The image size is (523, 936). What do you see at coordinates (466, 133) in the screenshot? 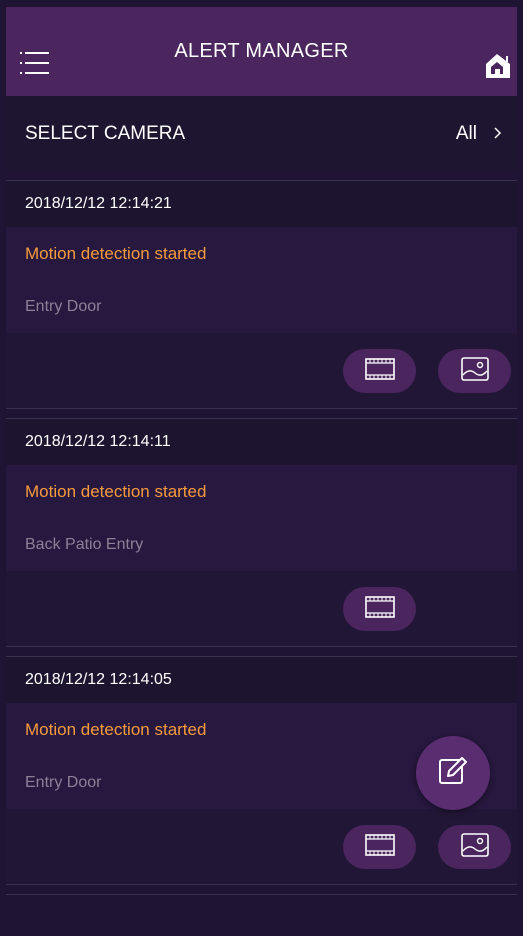
I see `camera-selector-value: All` at bounding box center [466, 133].